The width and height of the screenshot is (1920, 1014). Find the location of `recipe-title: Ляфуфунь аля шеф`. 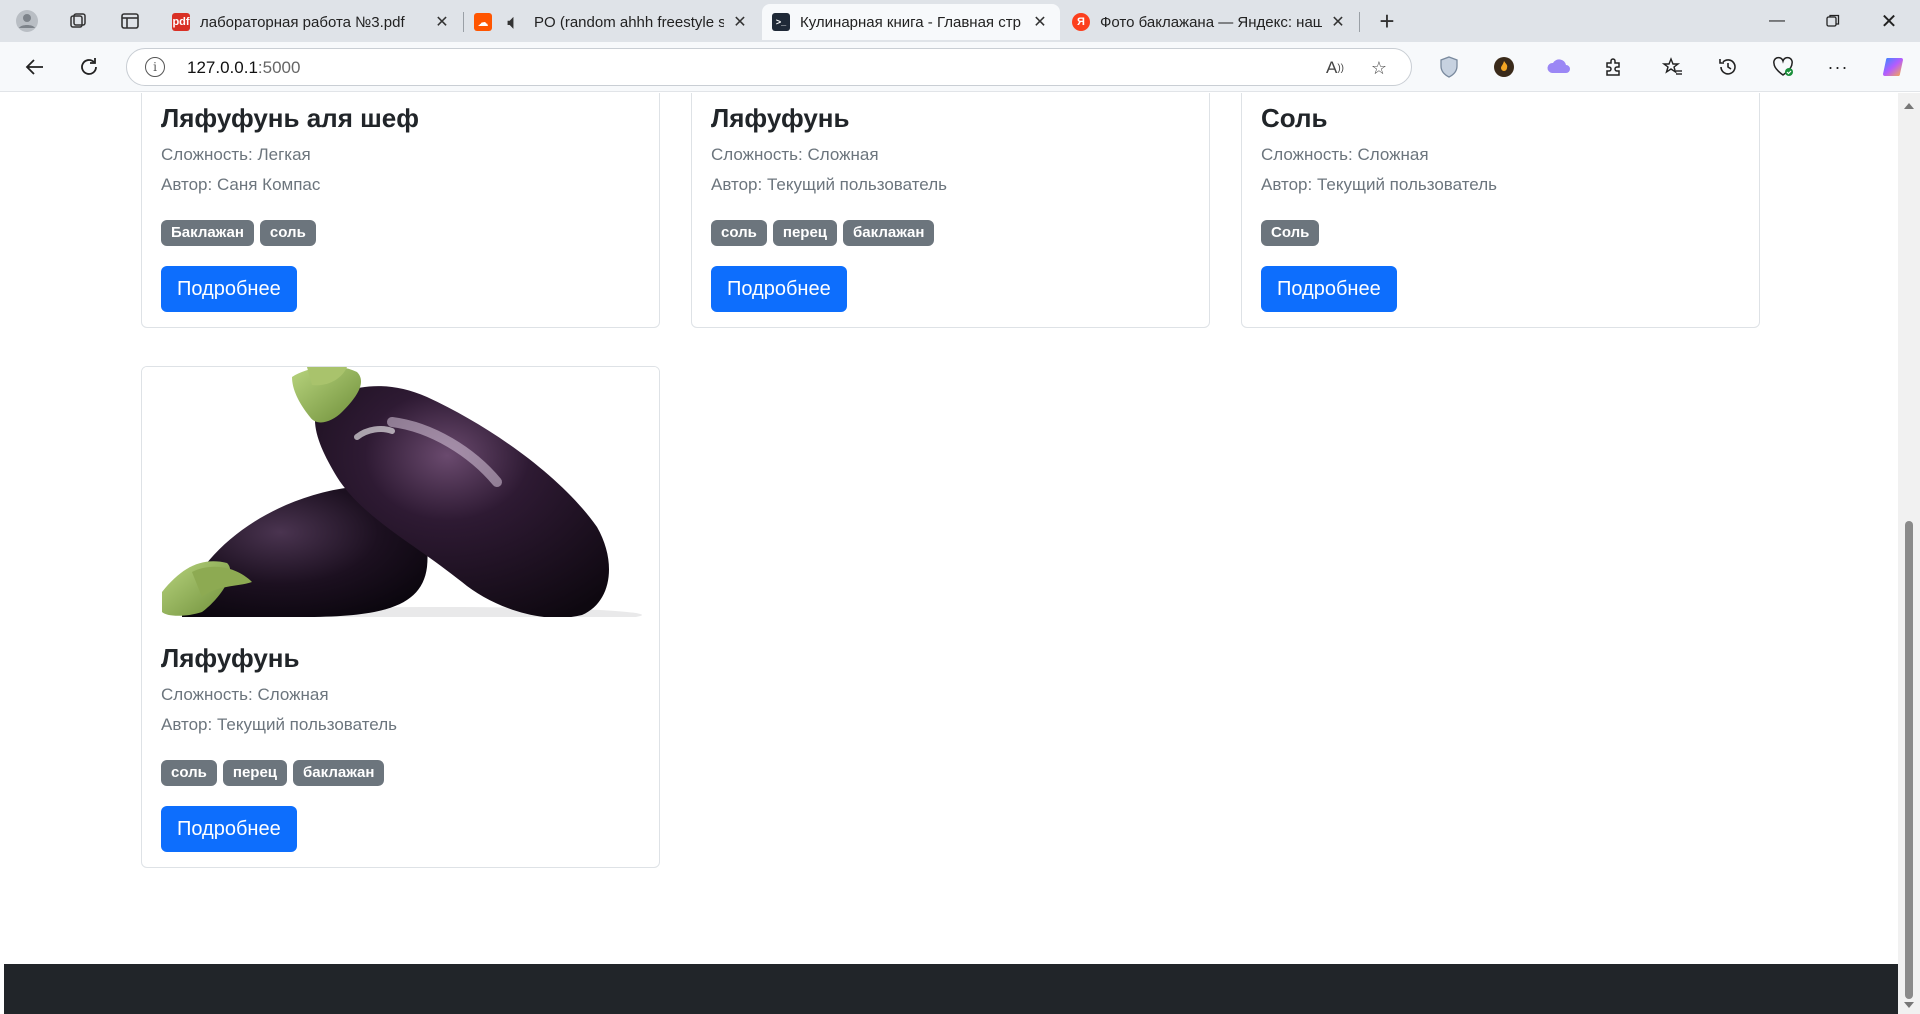

recipe-title: Ляфуфунь аля шеф is located at coordinates (290, 118).